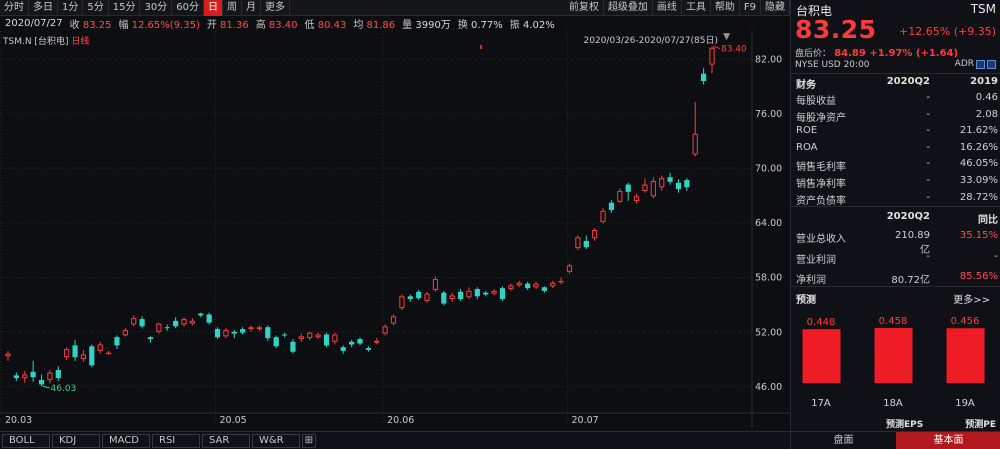  Describe the element at coordinates (897, 183) in the screenshot. I see `financial-row: 销售净利率 - 33.09%` at that location.